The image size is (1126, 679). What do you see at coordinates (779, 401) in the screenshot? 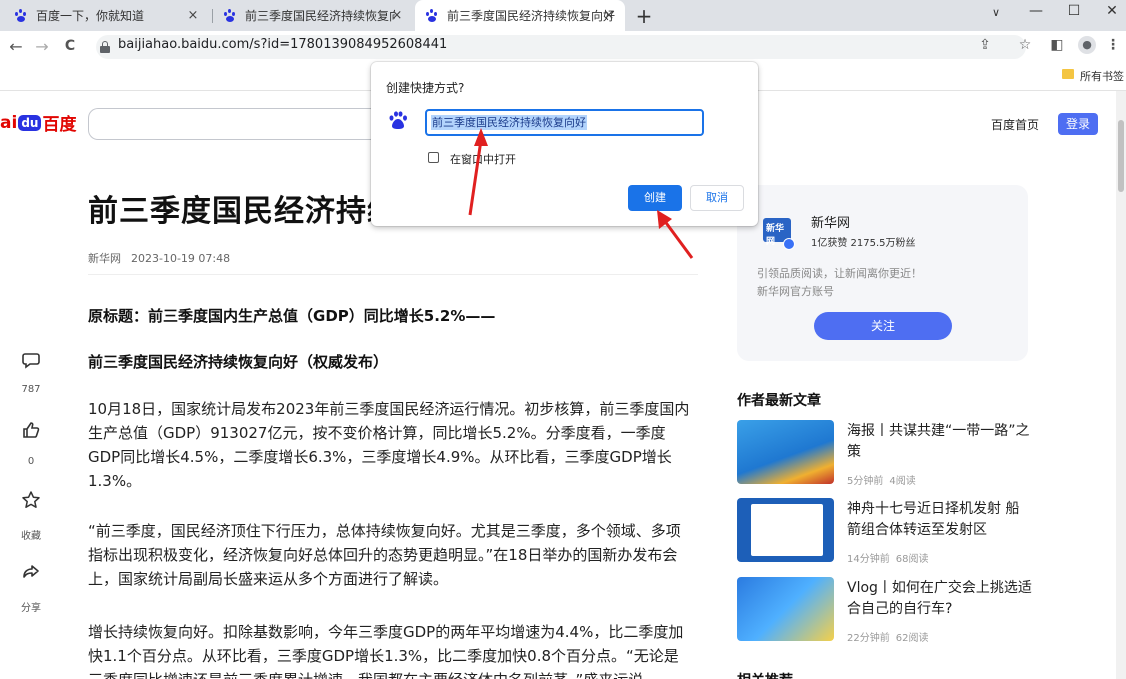
I see `latest-articles-heading: 作者最新文章` at bounding box center [779, 401].